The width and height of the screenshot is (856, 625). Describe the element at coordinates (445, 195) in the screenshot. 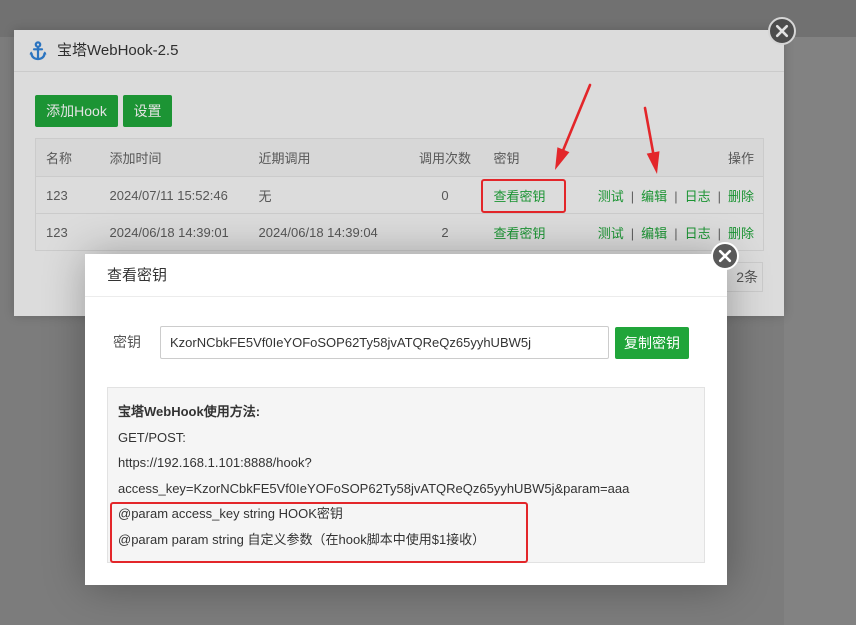

I see `cell-call-count: 0` at that location.